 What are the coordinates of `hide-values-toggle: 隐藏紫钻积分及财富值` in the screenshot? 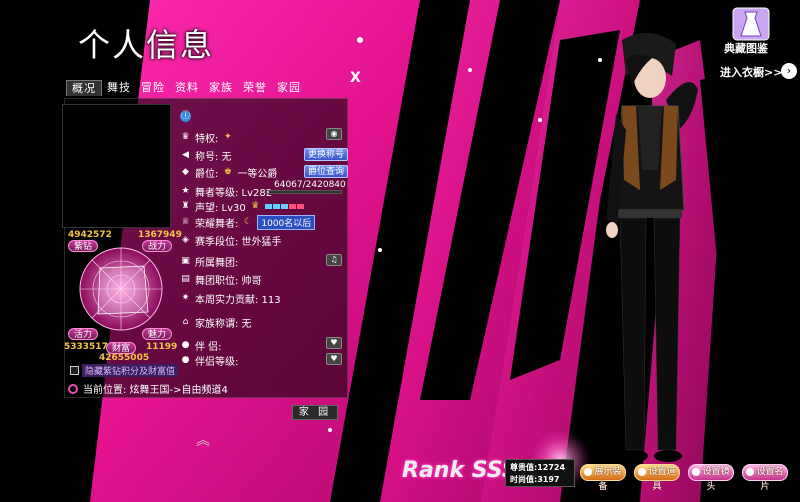 It's located at (124, 370).